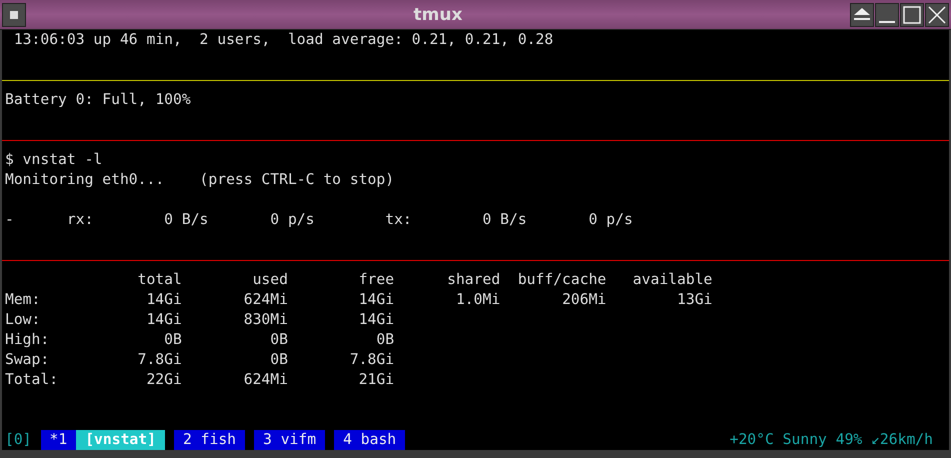  What do you see at coordinates (370, 440) in the screenshot?
I see `window-tab: 4 bash` at bounding box center [370, 440].